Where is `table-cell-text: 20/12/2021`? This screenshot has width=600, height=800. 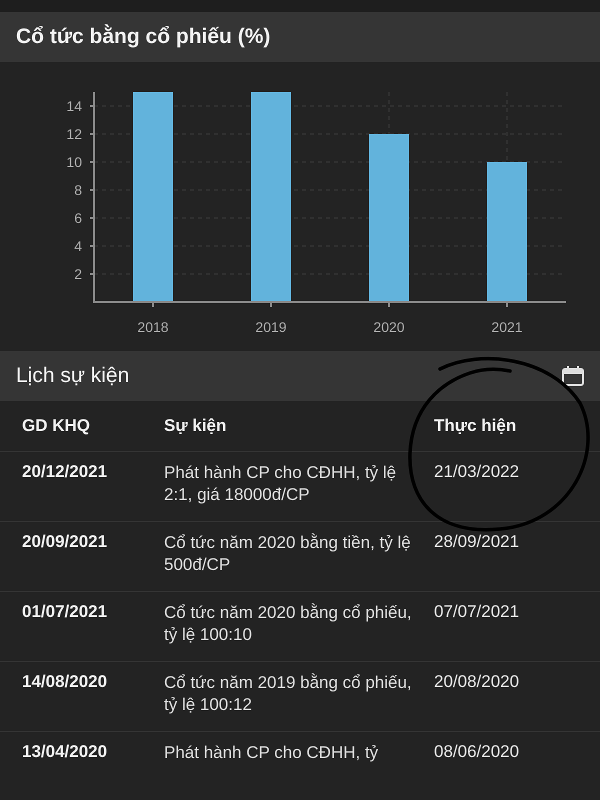
table-cell-text: 20/12/2021 is located at coordinates (65, 472).